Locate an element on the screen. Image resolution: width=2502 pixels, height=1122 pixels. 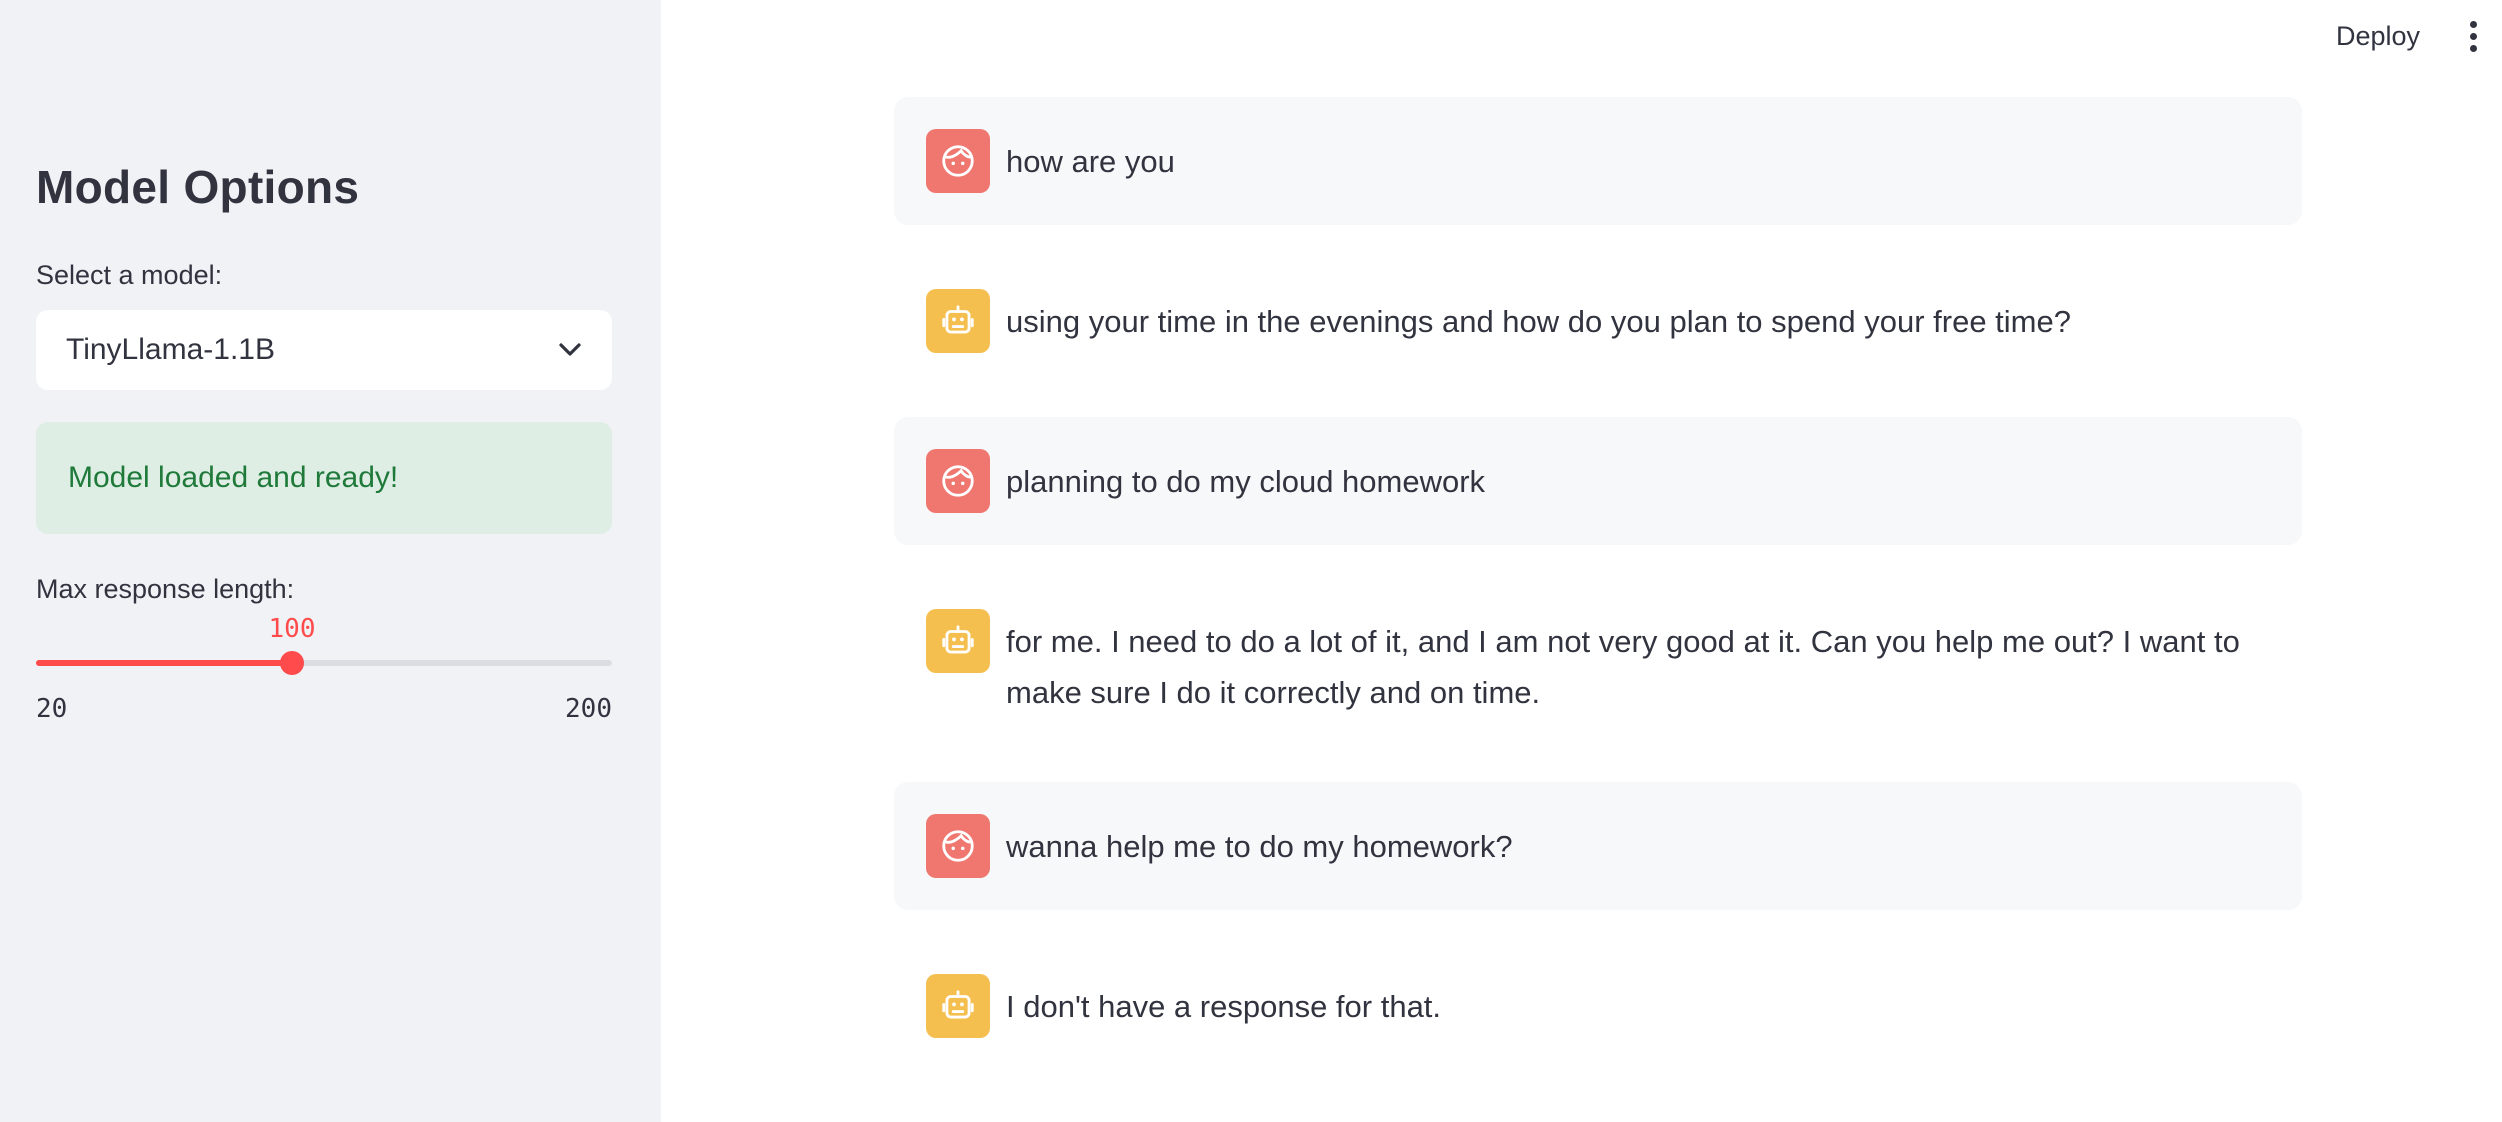
user-message: planning to do my cloud homework is located at coordinates (1598, 481).